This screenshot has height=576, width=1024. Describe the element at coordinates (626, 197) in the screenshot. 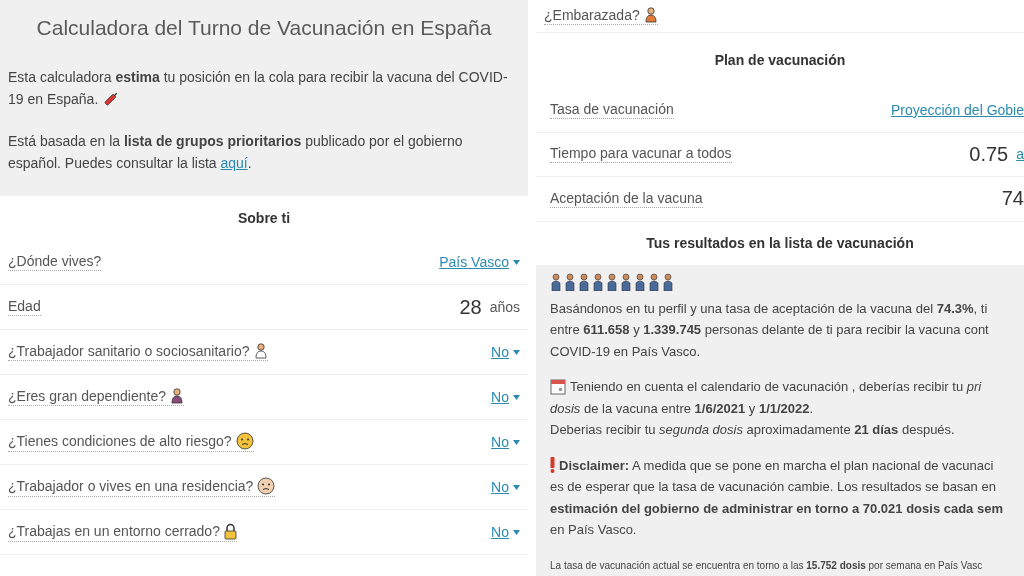

I see `setting-label: Aceptación de la vacuna` at that location.